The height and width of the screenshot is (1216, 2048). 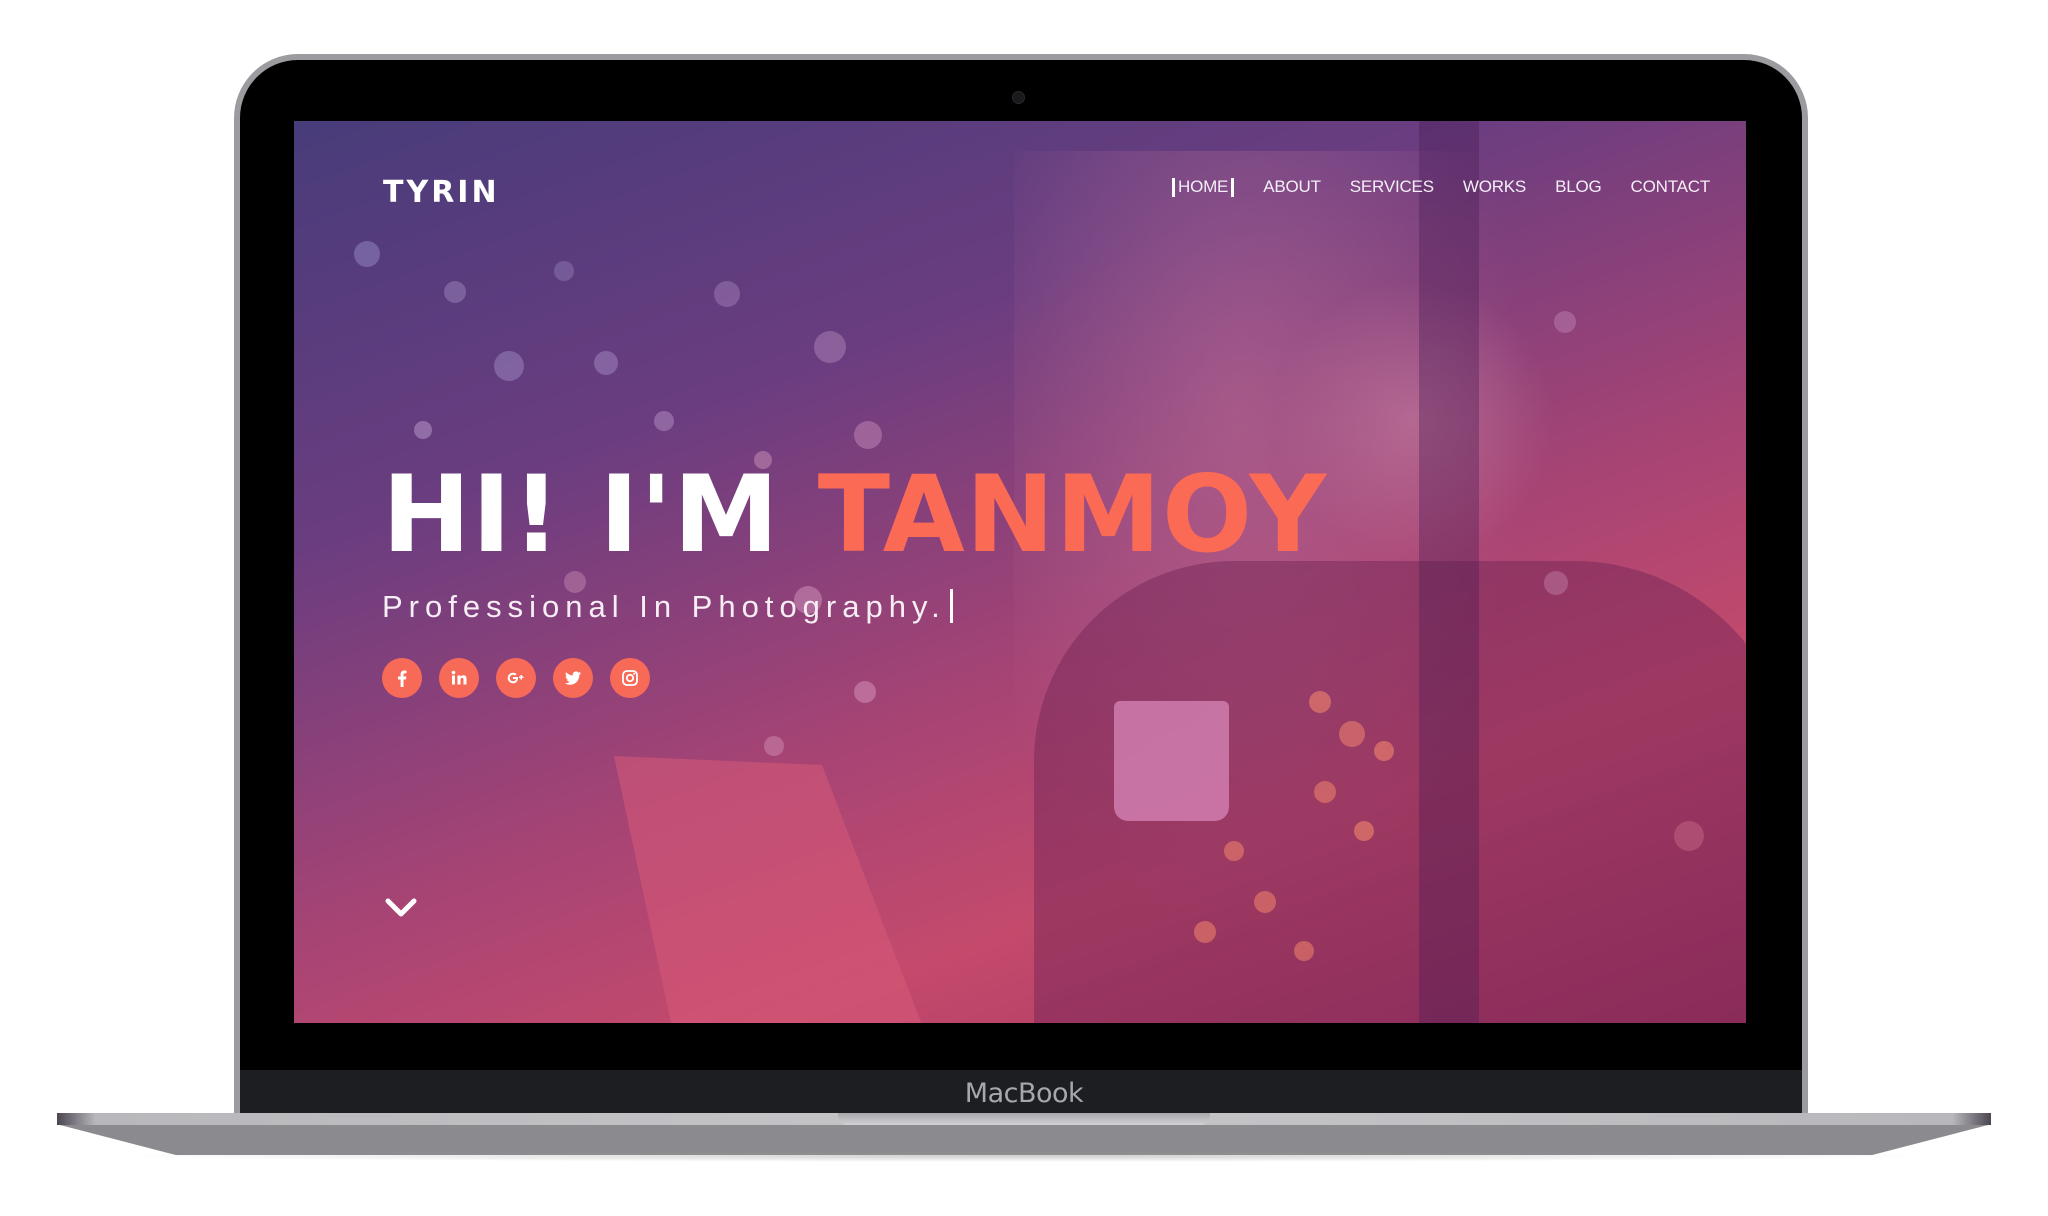 I want to click on chevron-down-icon, so click(x=401, y=908).